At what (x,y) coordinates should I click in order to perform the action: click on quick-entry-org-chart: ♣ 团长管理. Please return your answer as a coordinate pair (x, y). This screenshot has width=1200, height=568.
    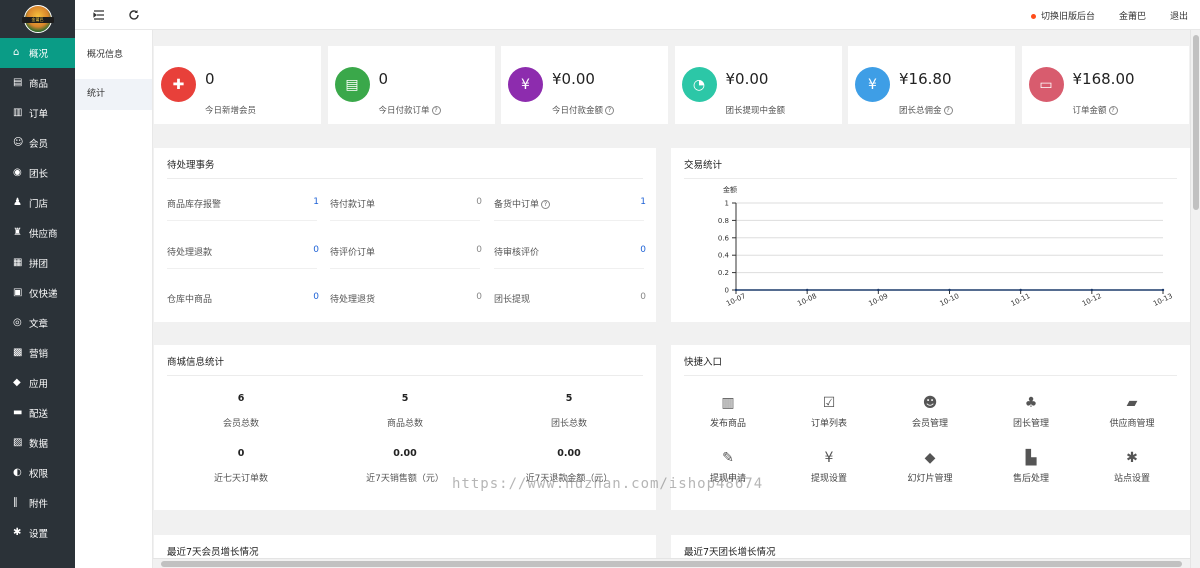
    Looking at the image, I should click on (1031, 411).